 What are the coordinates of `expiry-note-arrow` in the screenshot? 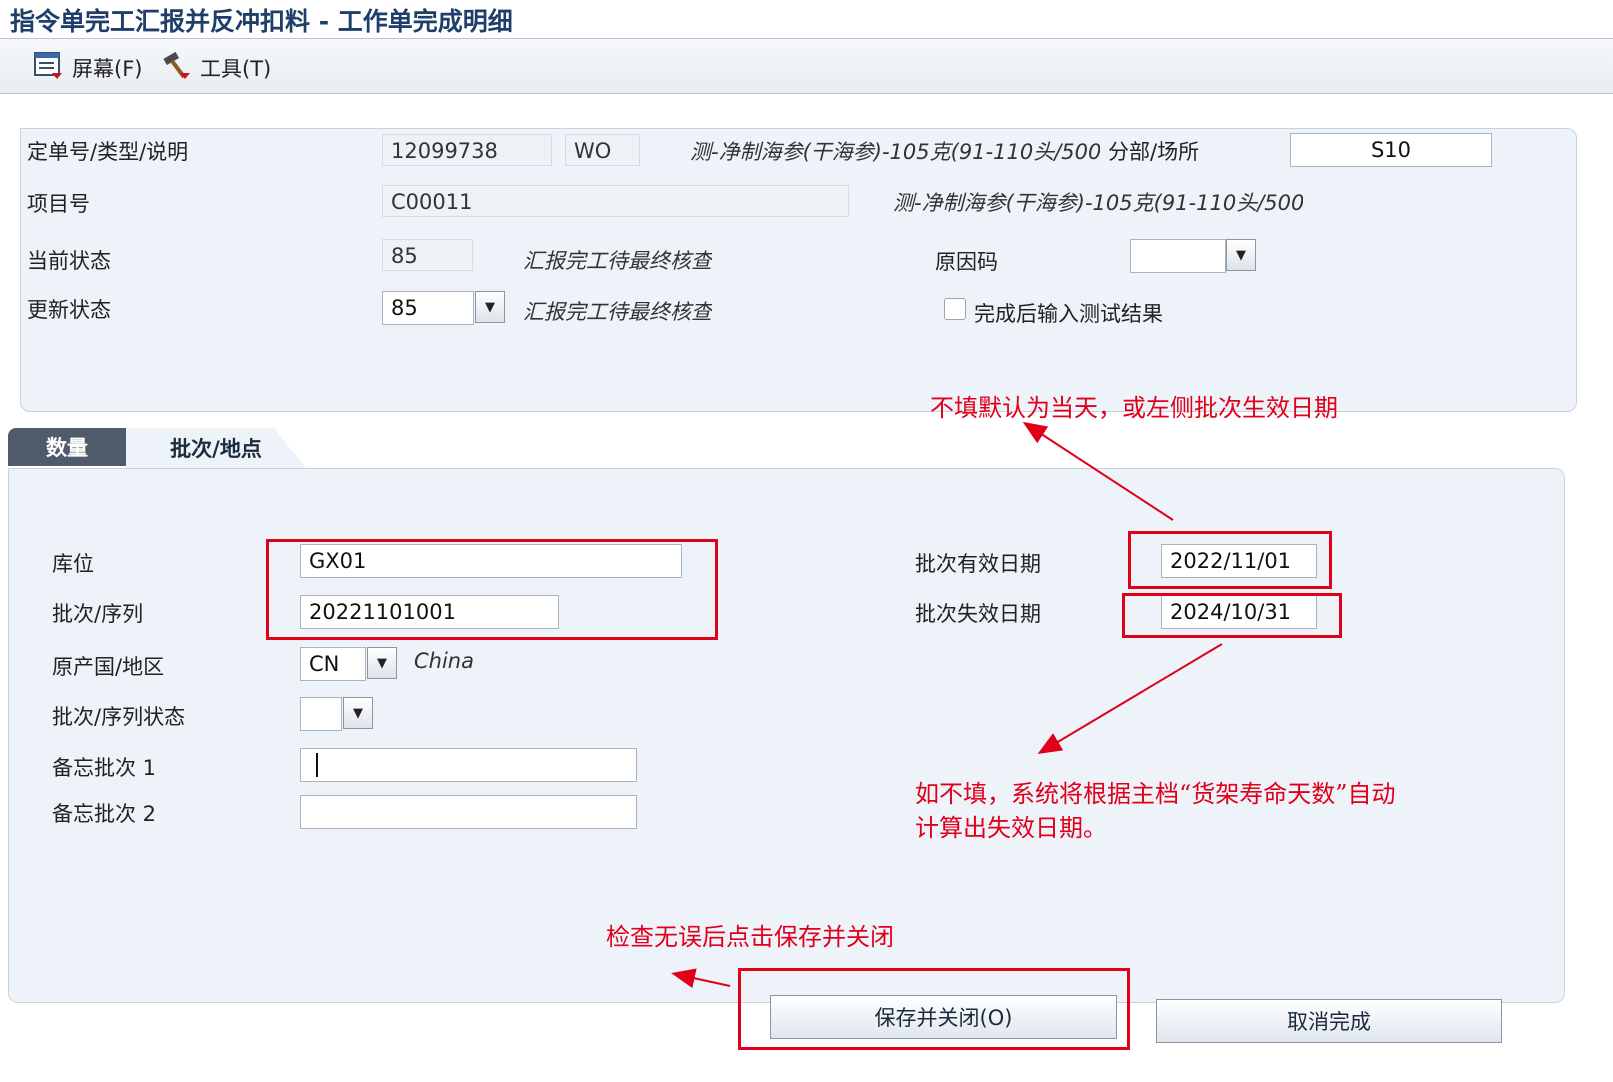 It's located at (1130, 699).